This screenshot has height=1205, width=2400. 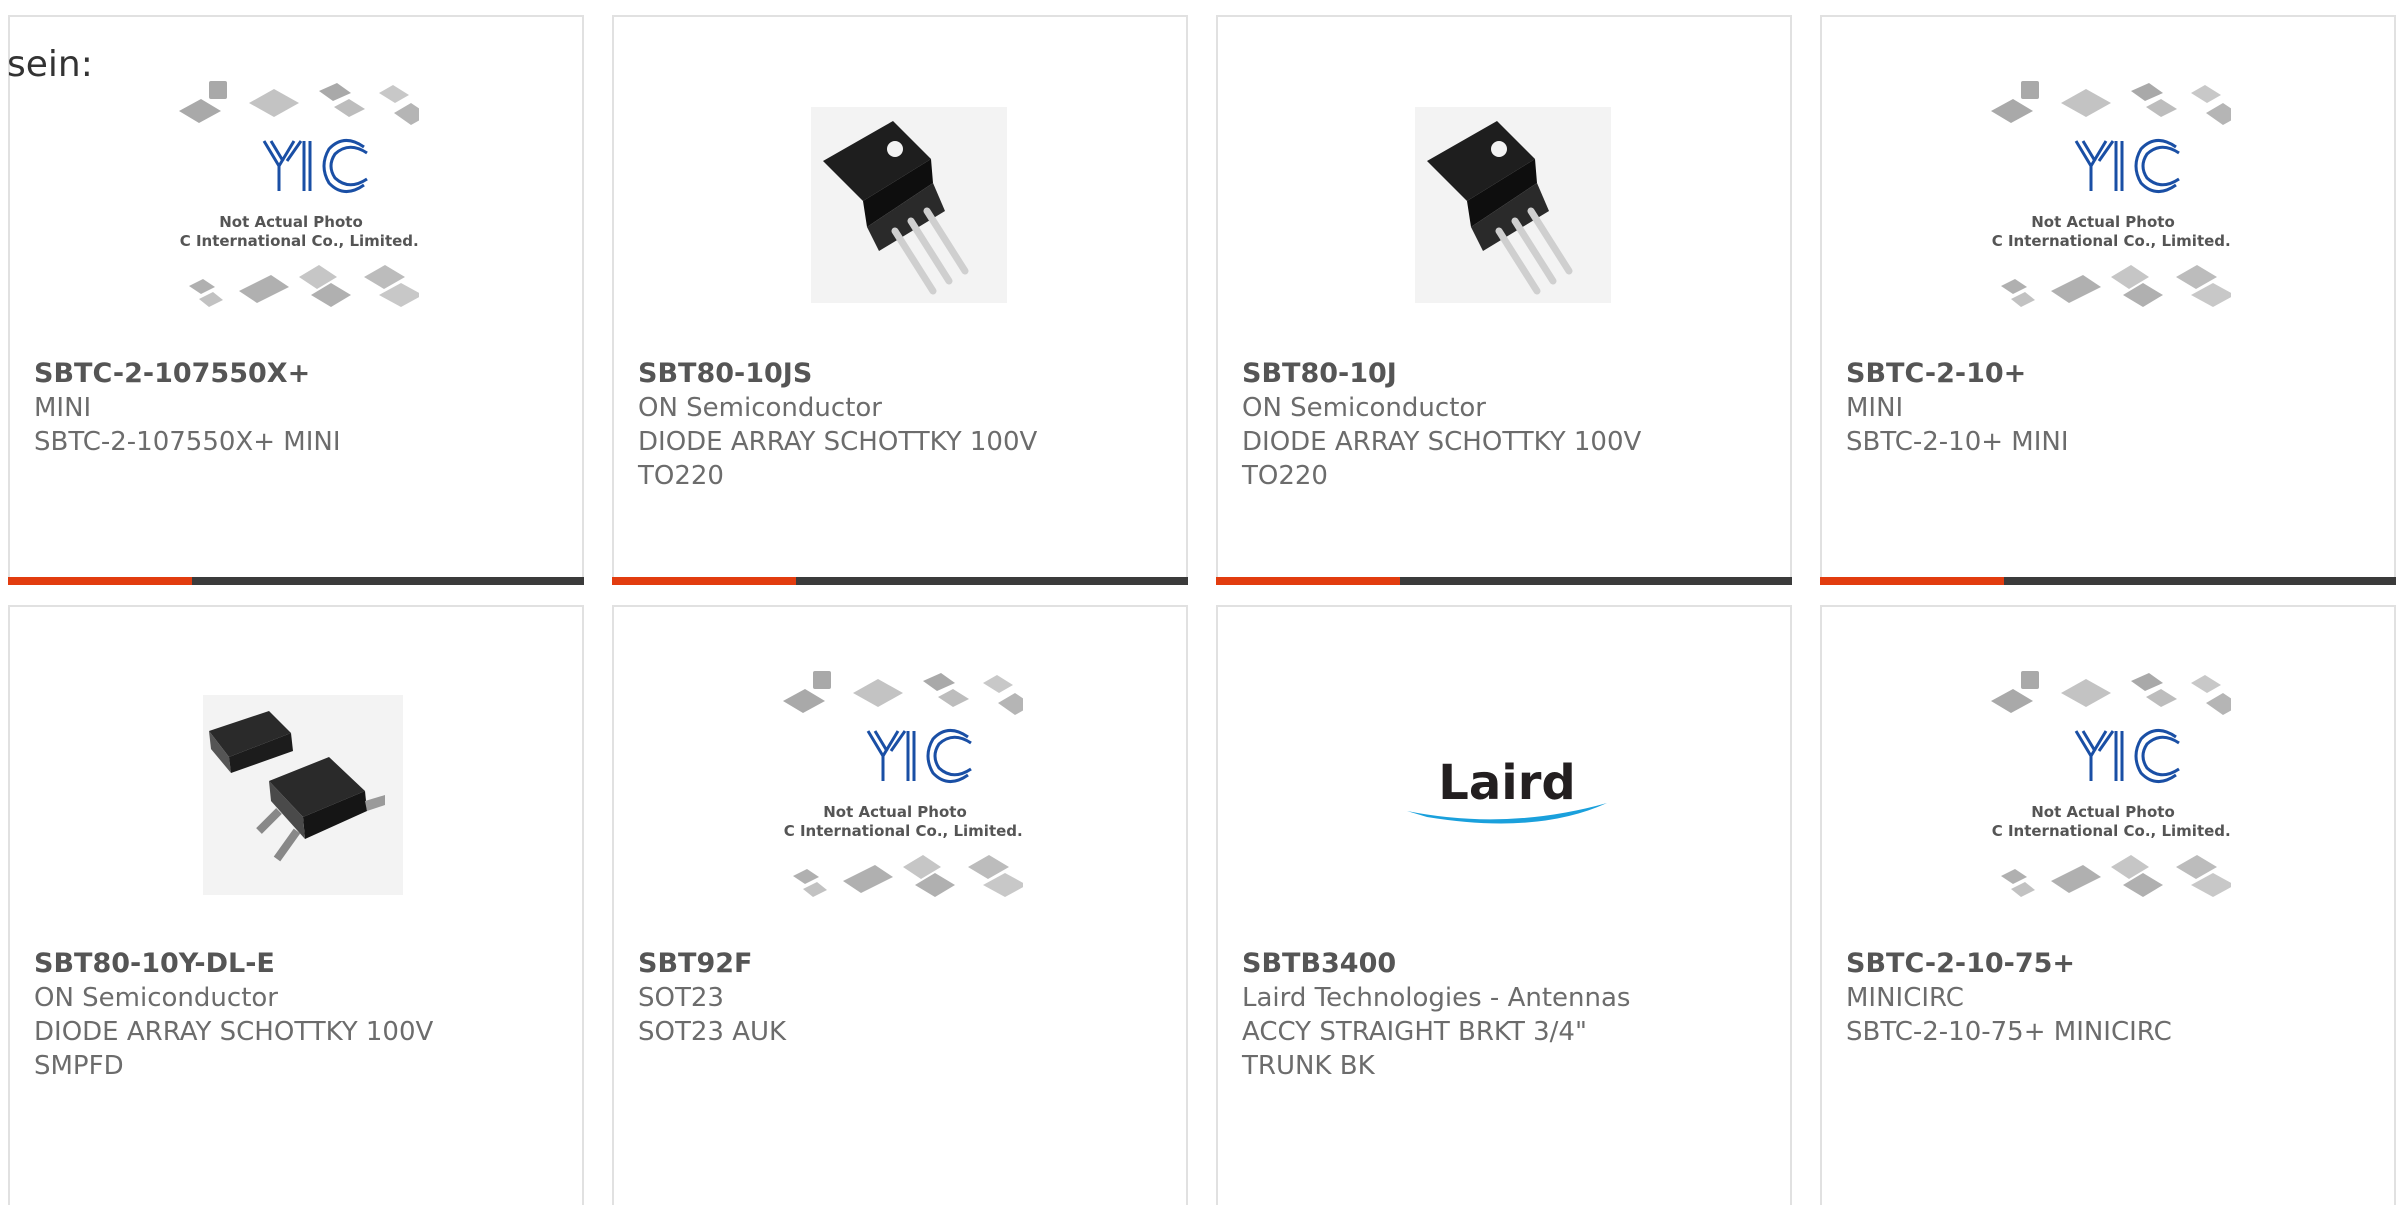 What do you see at coordinates (2009, 1032) in the screenshot?
I see `product-detail: SBTC-2-10-75+ MINICIRC` at bounding box center [2009, 1032].